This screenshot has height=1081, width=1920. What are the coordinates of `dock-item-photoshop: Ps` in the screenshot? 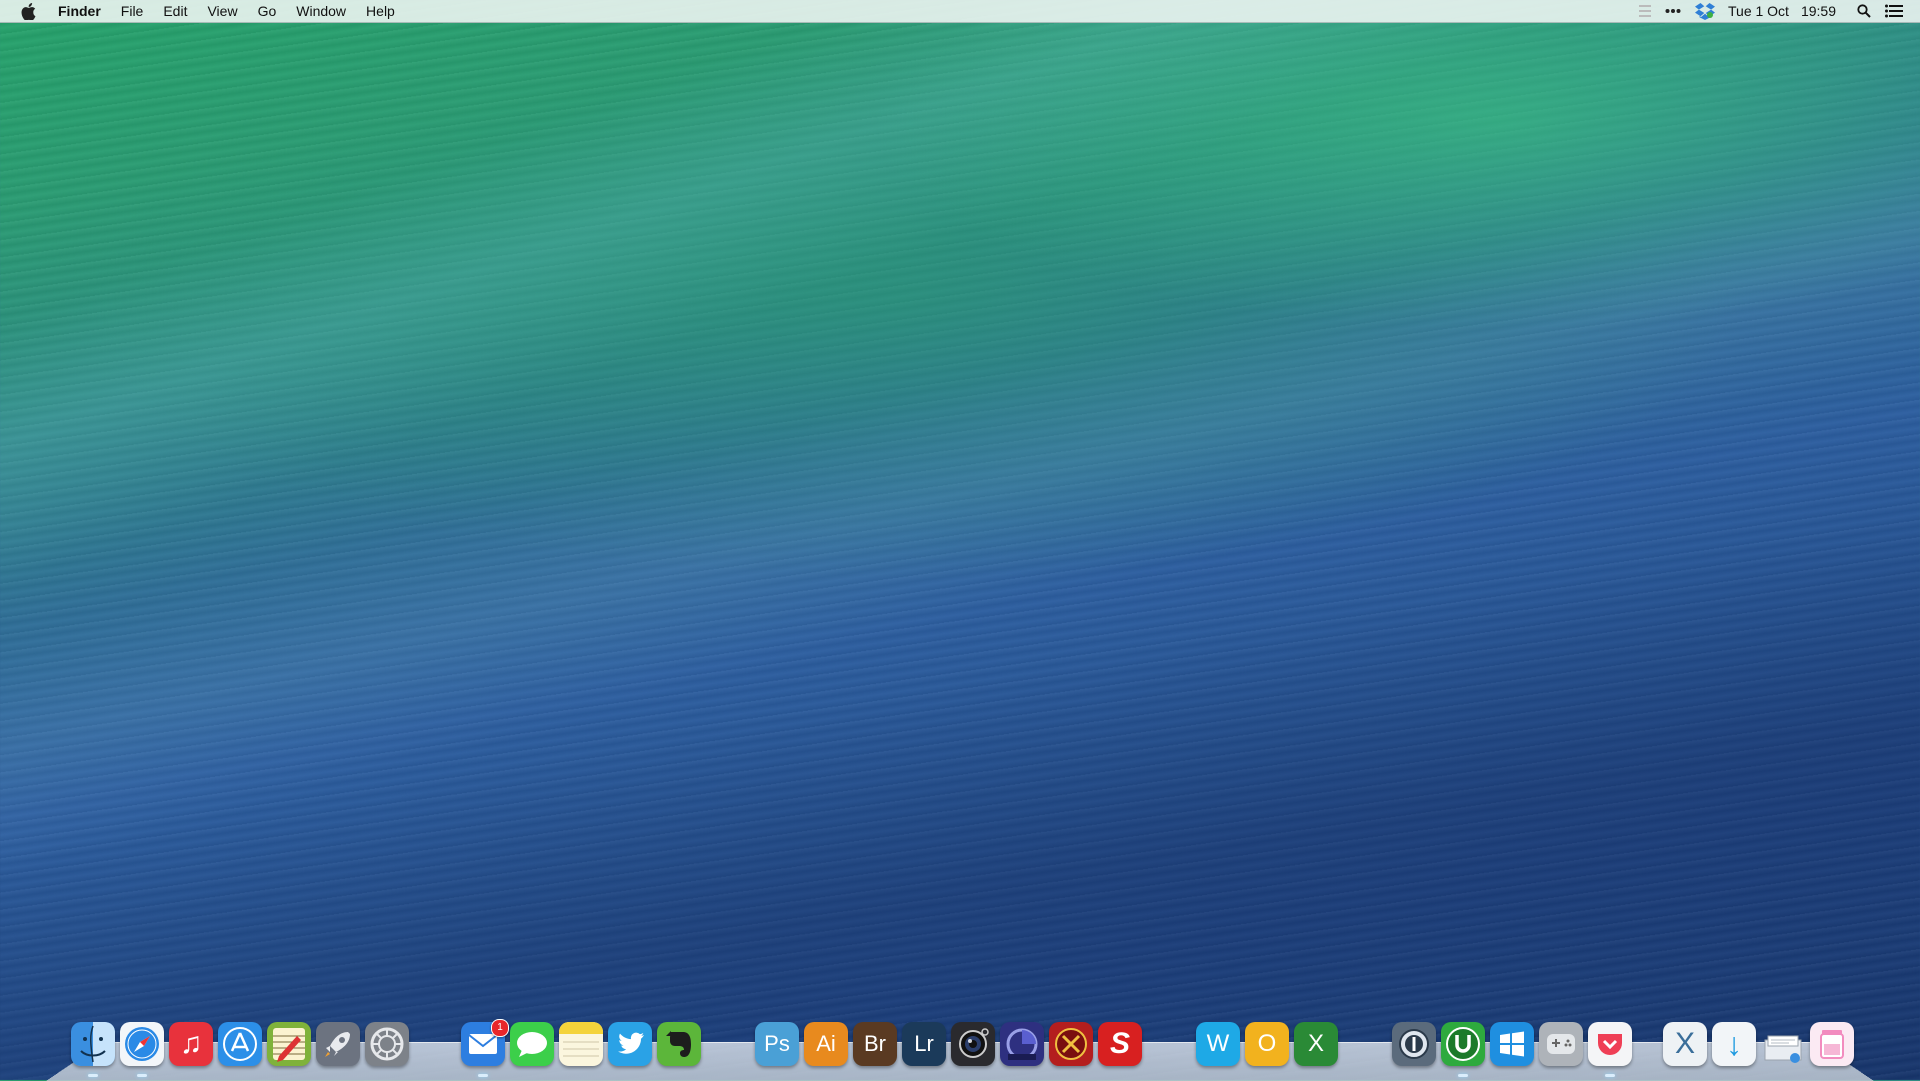 It's located at (777, 1044).